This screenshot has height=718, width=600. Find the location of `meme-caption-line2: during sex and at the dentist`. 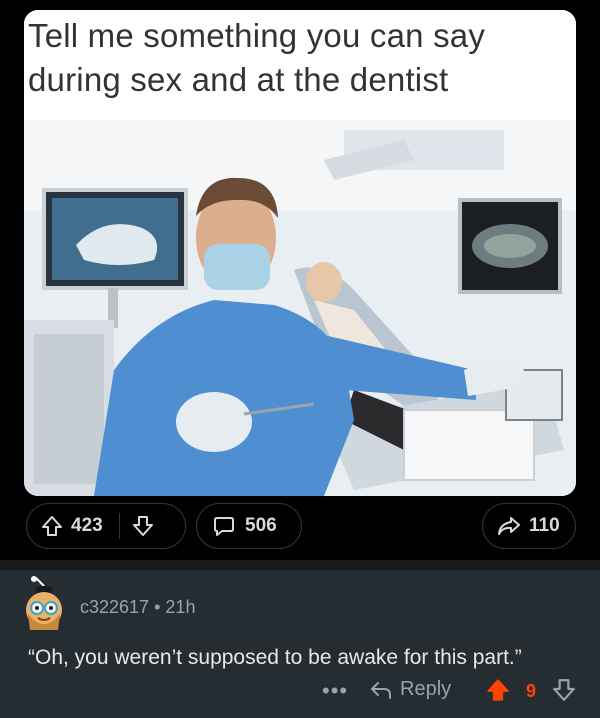

meme-caption-line2: during sex and at the dentist is located at coordinates (238, 79).